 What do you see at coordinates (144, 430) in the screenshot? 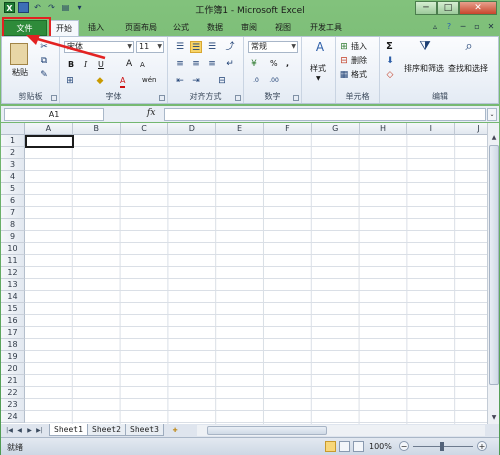
I see `sheet-tab-3: Sheet3` at bounding box center [144, 430].